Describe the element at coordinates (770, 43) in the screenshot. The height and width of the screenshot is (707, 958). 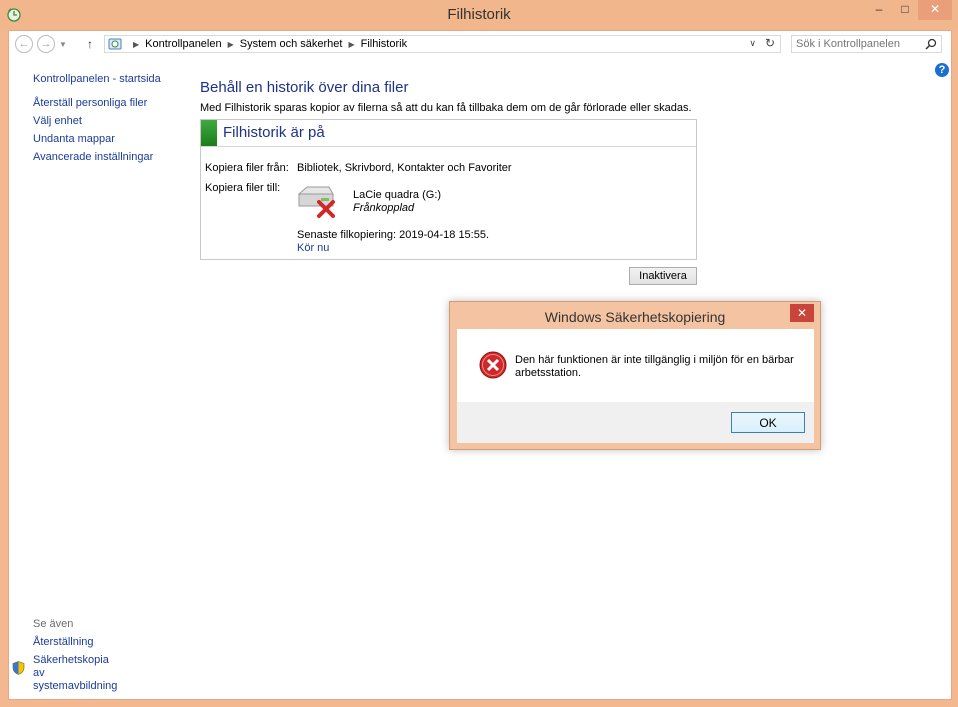
I see `refresh-icon: ↻` at that location.